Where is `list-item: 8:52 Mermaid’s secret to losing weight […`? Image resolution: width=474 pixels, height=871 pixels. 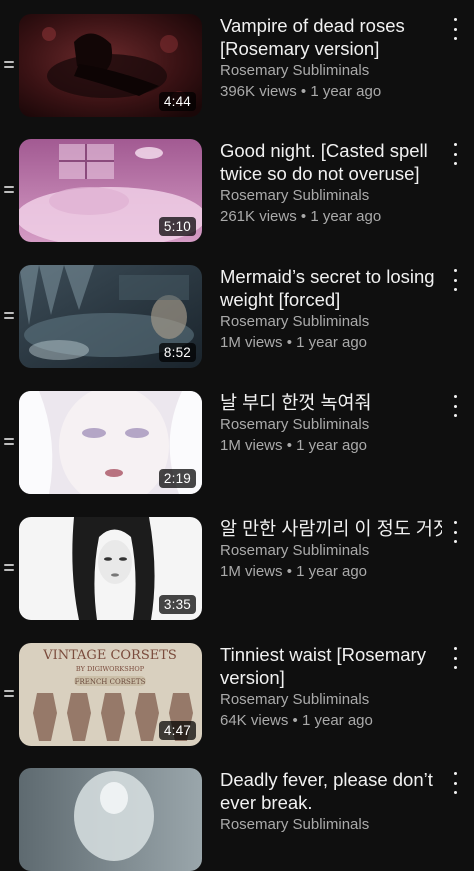 list-item: 8:52 Mermaid’s secret to losing weight [… is located at coordinates (237, 320).